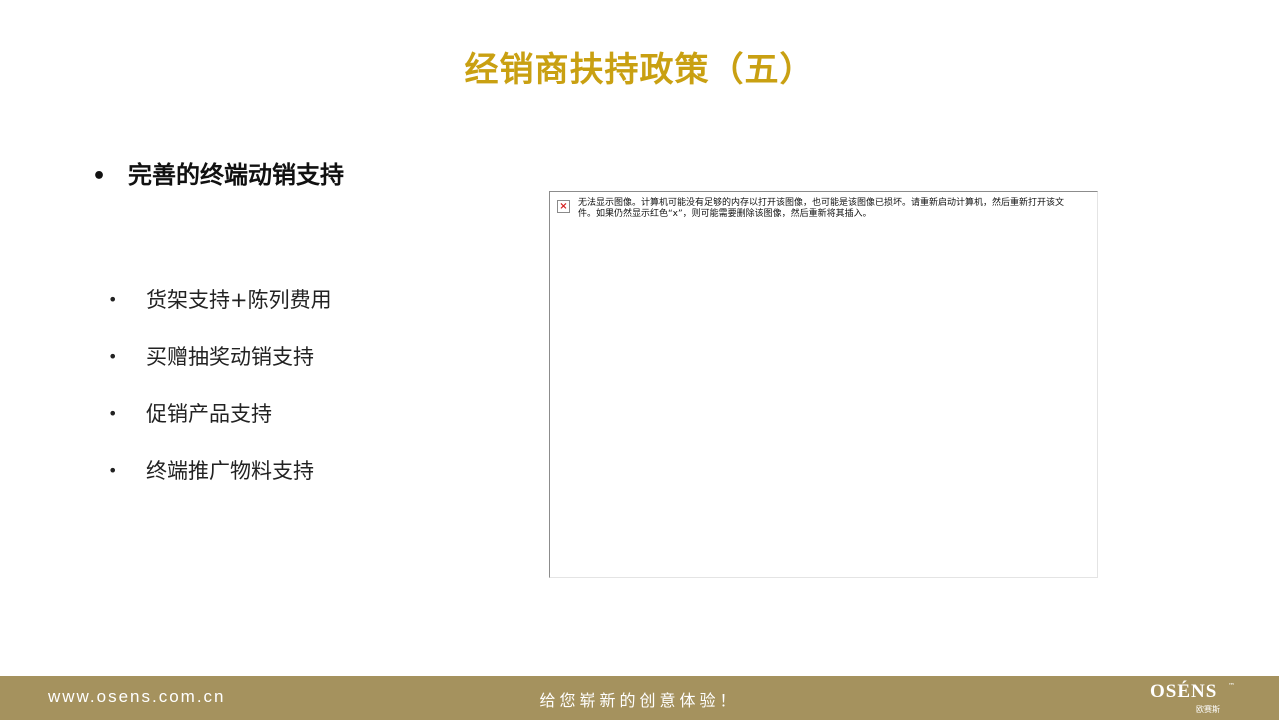 The height and width of the screenshot is (720, 1279). I want to click on list-item: • 货架支持+陈列费用, so click(220, 312).